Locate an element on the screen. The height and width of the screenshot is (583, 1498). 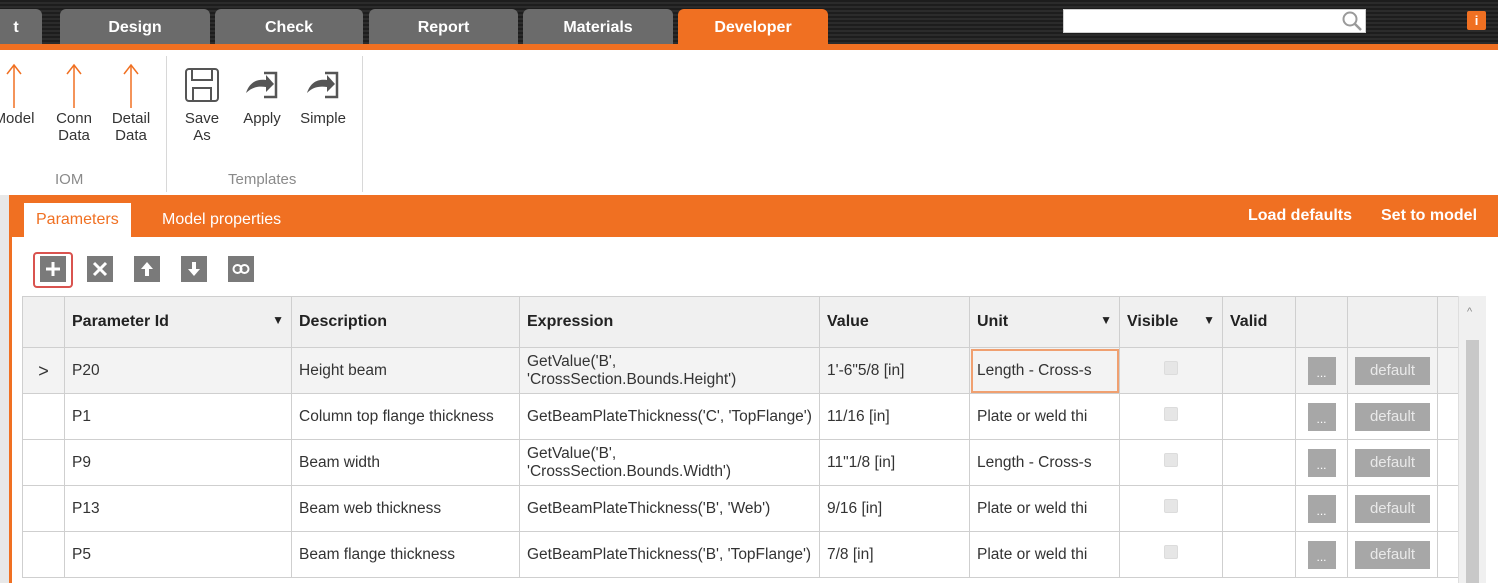
arrow-down-icon is located at coordinates (194, 269).